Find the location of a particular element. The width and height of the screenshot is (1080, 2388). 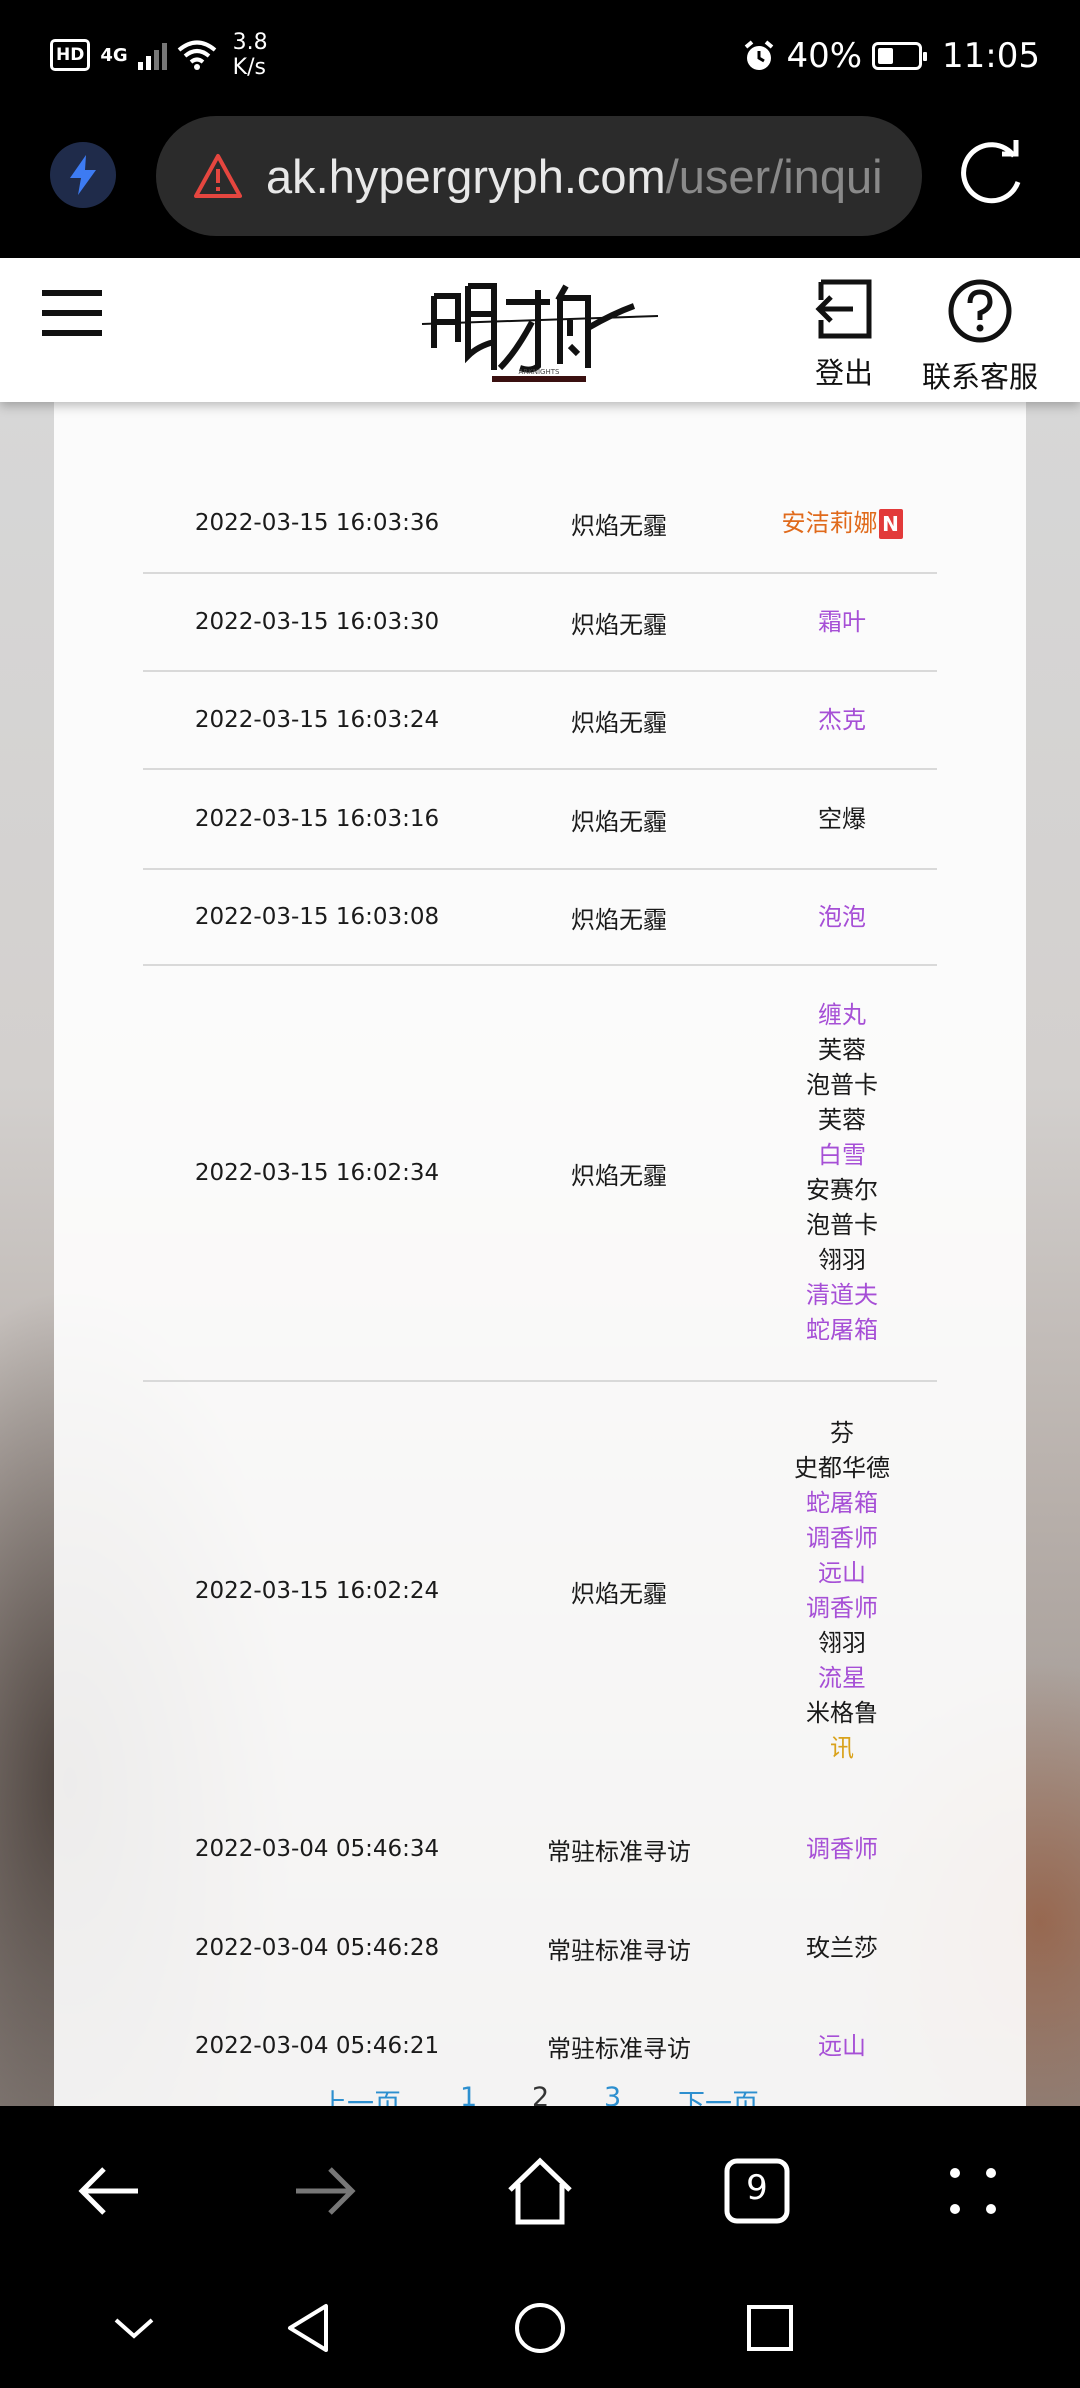

next-page-link: 下一页 is located at coordinates (718, 2094).